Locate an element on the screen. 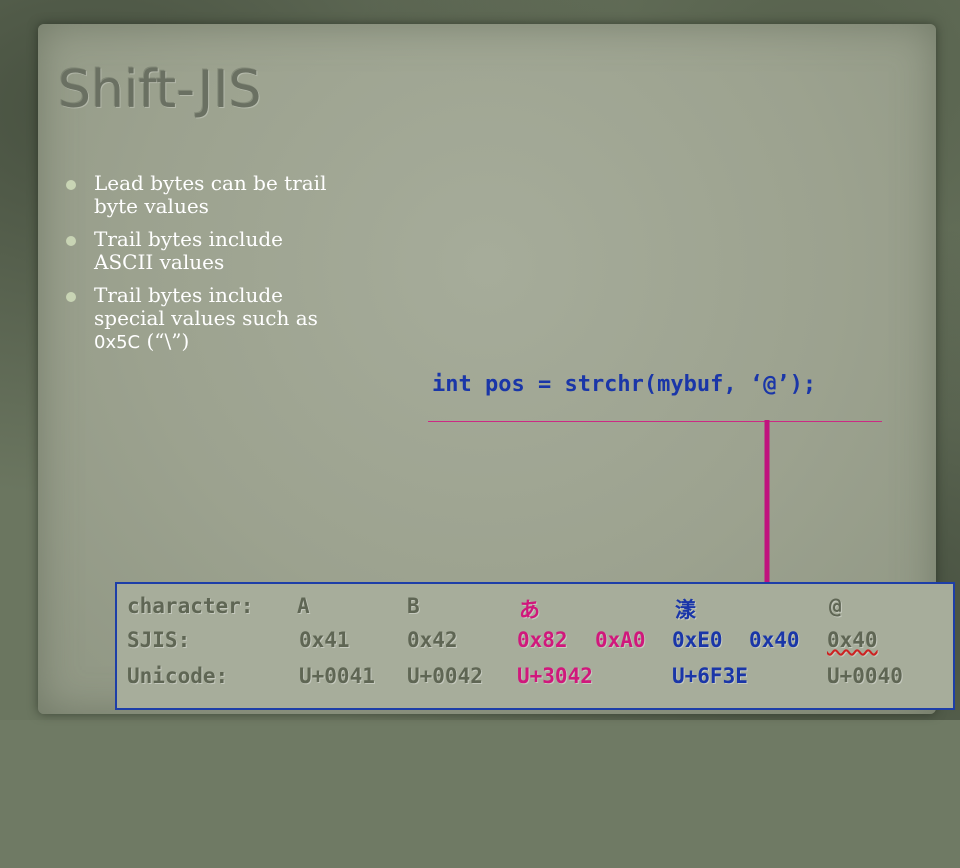  sjis-cell: 0x42 is located at coordinates (432, 640).